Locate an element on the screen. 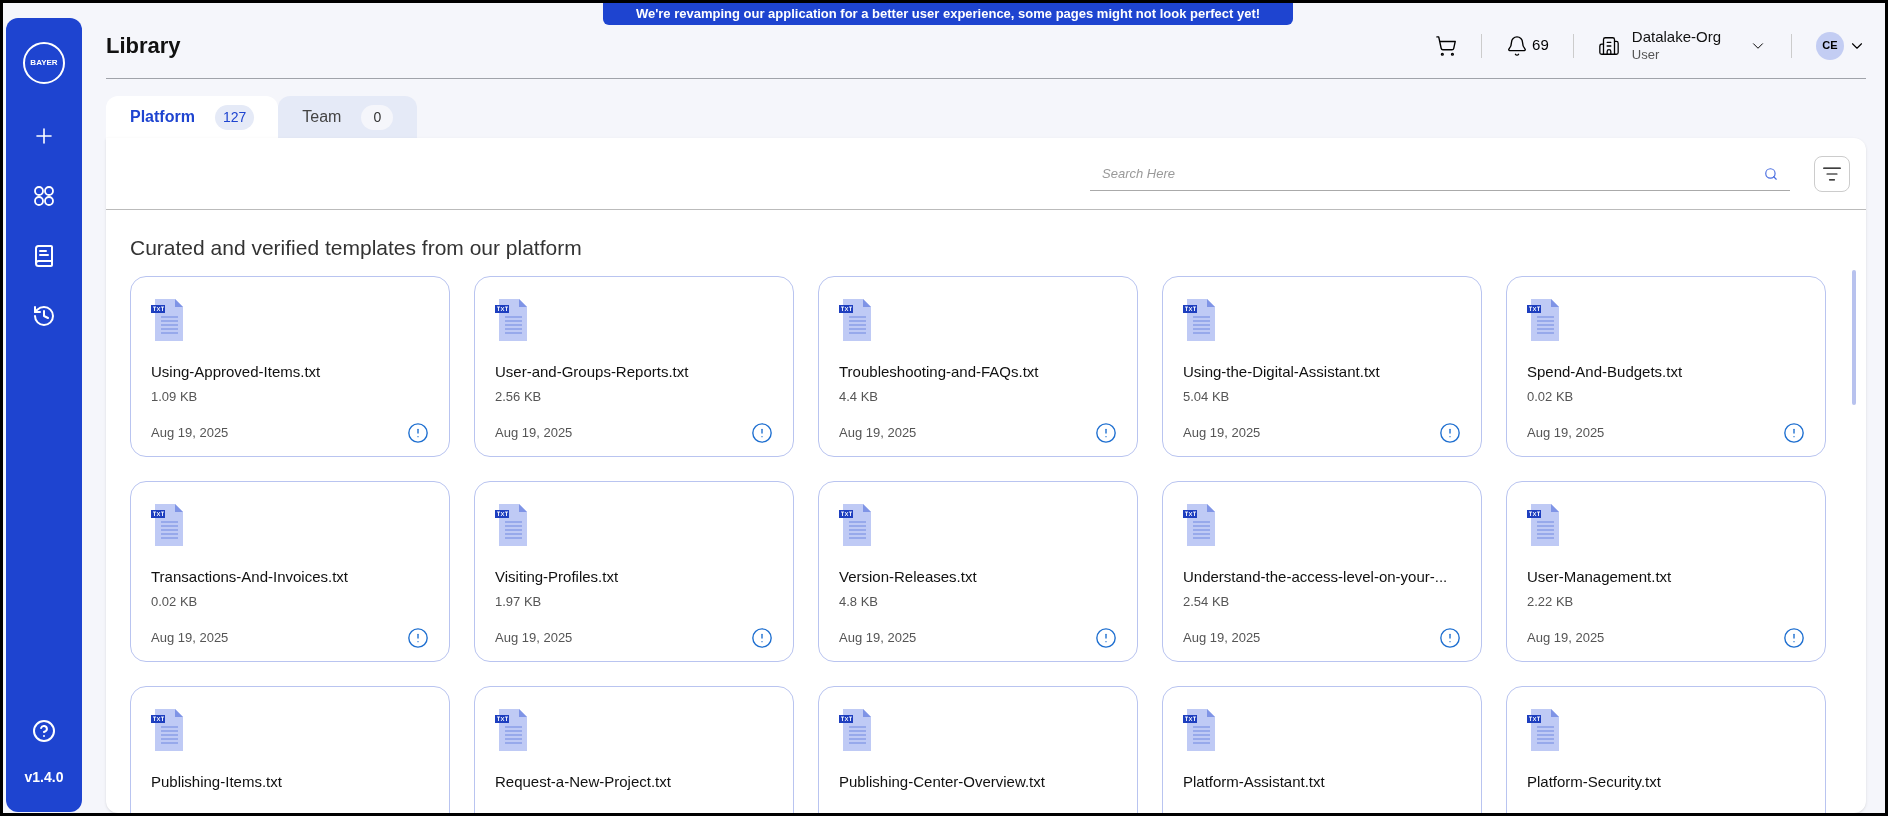  file-name: Spend-And-Budgets.txt is located at coordinates (1605, 371).